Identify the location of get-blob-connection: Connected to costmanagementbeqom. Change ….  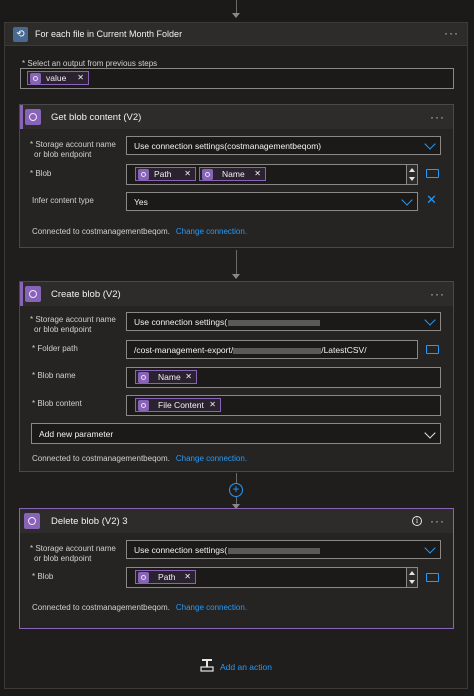
(139, 231).